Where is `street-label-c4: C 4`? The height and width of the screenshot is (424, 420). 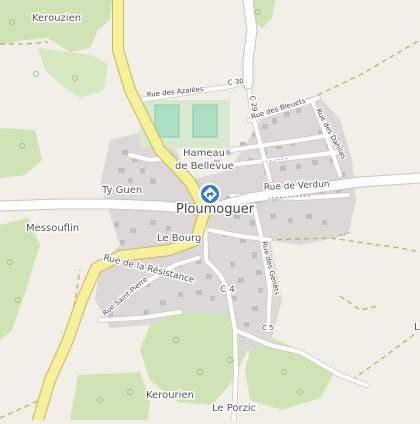
street-label-c4: C 4 is located at coordinates (227, 290).